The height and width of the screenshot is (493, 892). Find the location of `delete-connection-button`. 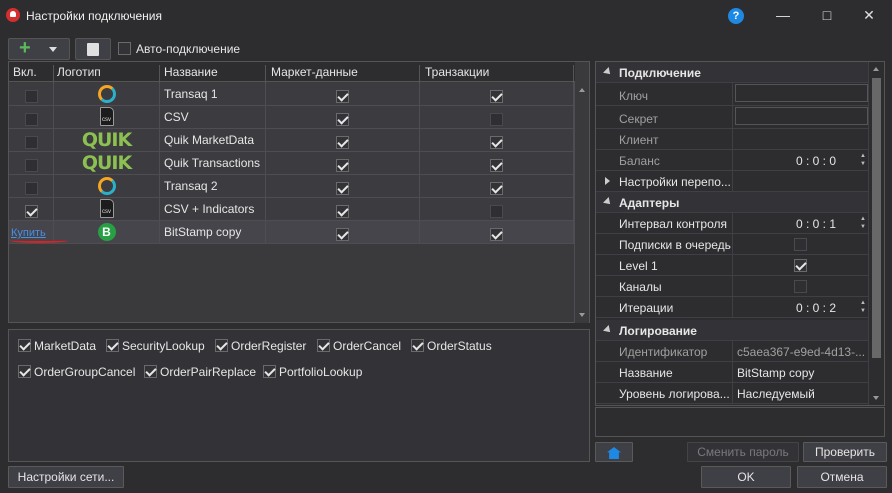

delete-connection-button is located at coordinates (93, 49).